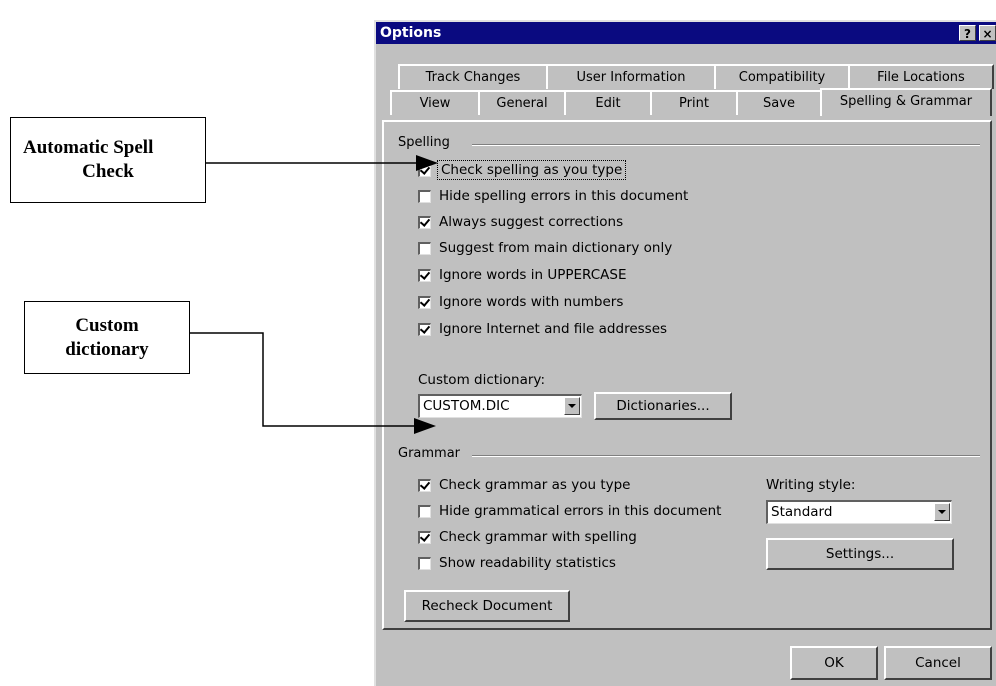 This screenshot has width=996, height=686. What do you see at coordinates (810, 485) in the screenshot?
I see `writing-style-label: Writing style:` at bounding box center [810, 485].